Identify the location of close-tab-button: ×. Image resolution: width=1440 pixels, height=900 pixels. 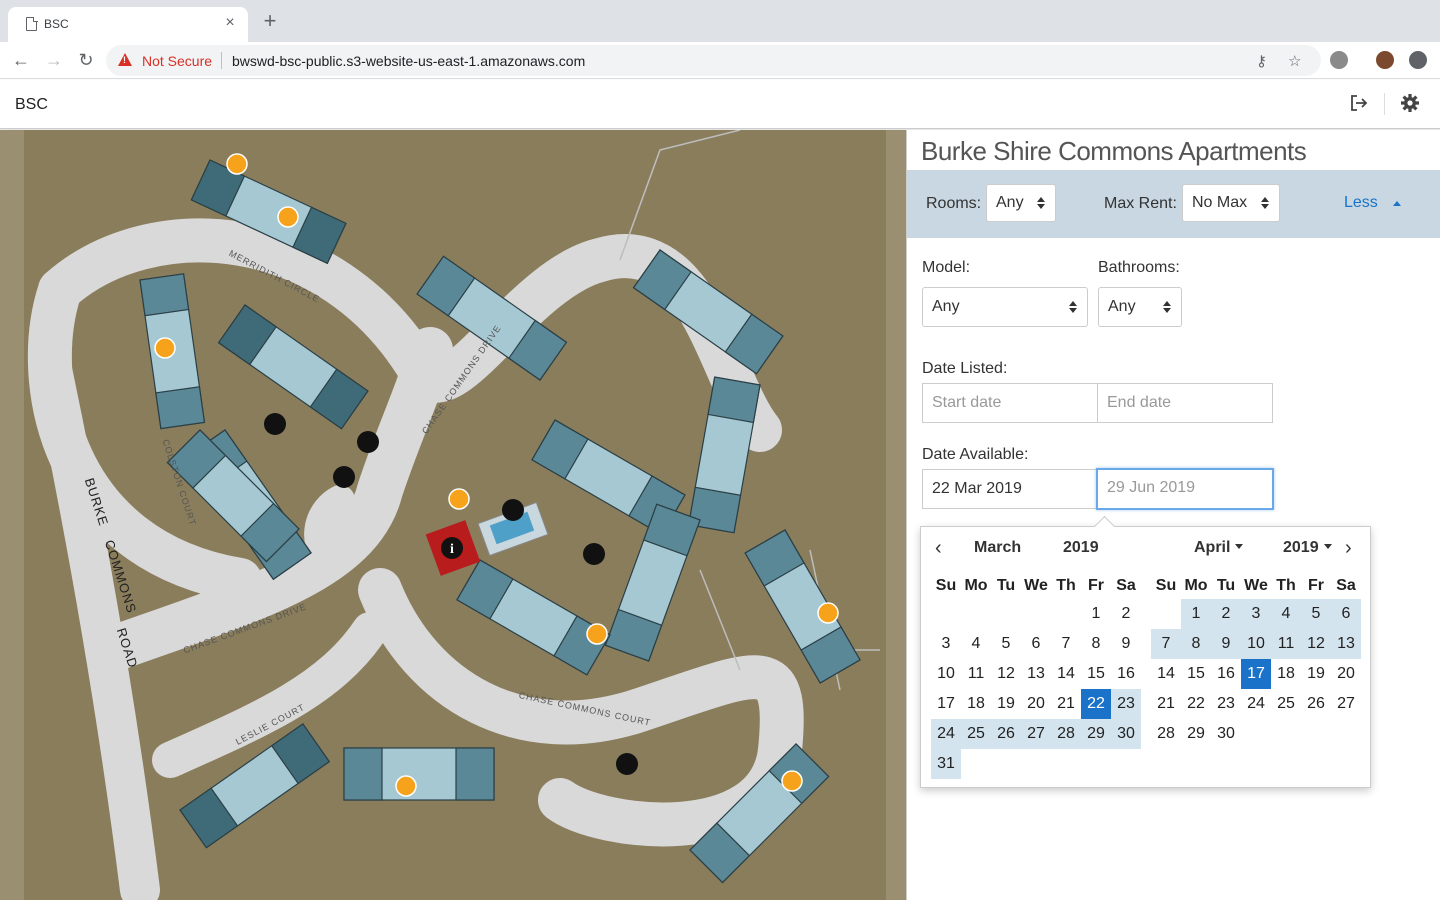
(230, 23).